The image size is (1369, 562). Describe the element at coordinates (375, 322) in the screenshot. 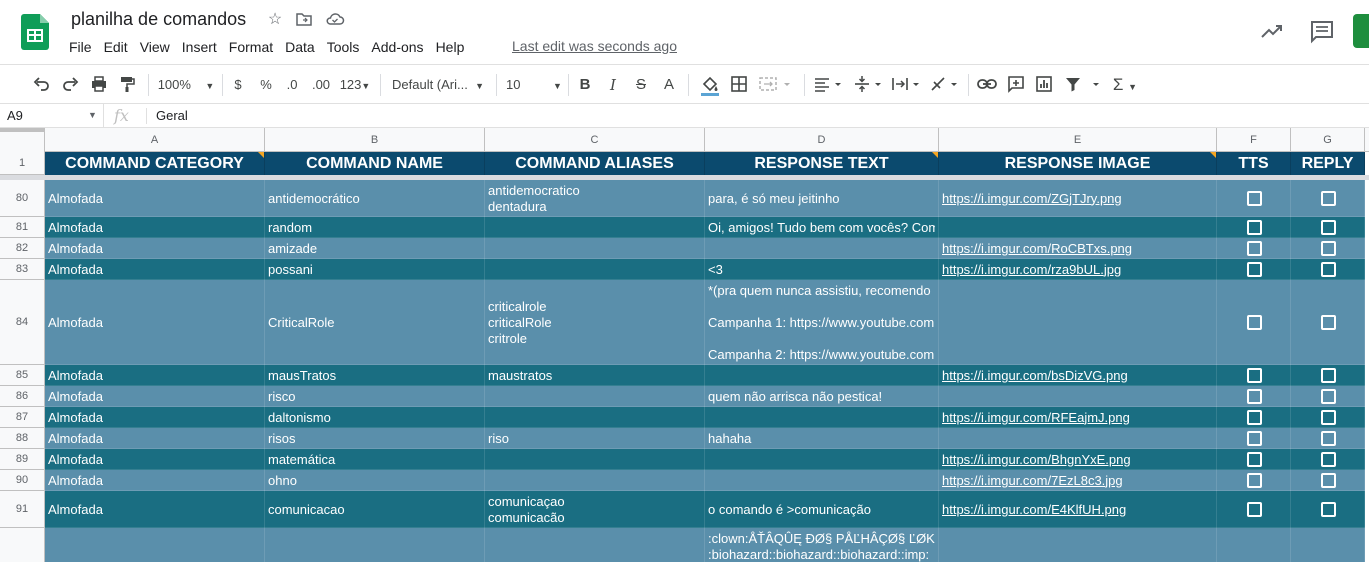

I see `cell-name: CriticalRole` at that location.